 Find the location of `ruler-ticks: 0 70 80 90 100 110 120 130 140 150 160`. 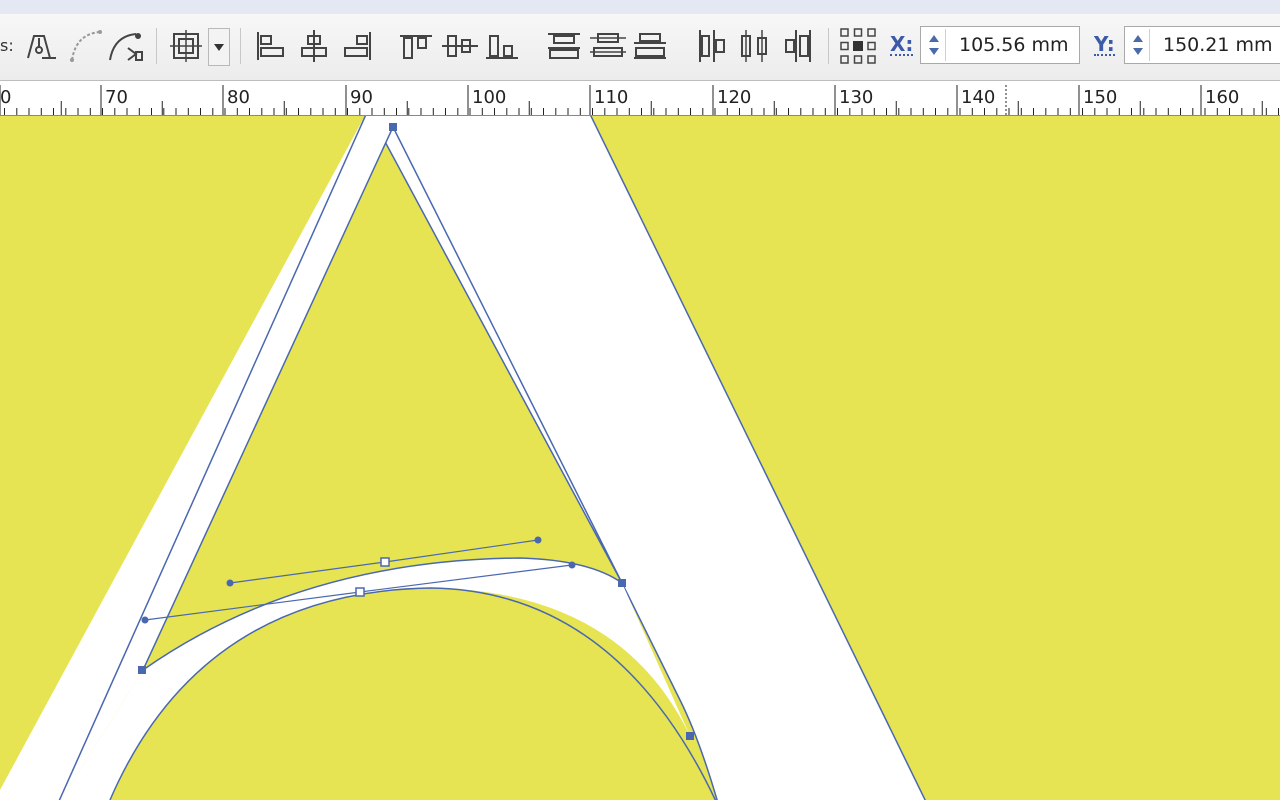

ruler-ticks: 0 70 80 90 100 110 120 130 140 150 160 is located at coordinates (639, 100).